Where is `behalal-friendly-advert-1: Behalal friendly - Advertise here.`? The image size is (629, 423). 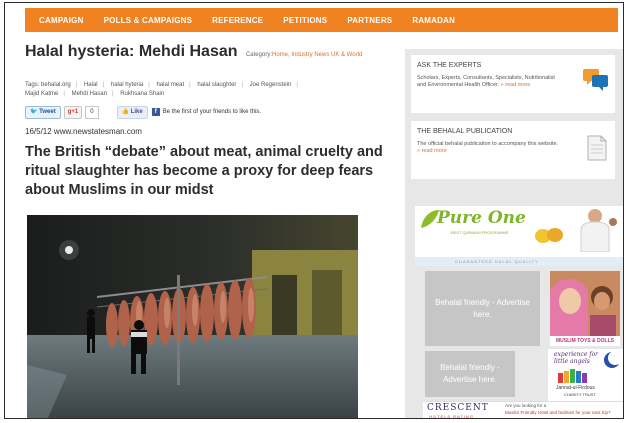
behalal-friendly-advert-1: Behalal friendly - Advertise here. is located at coordinates (482, 308).